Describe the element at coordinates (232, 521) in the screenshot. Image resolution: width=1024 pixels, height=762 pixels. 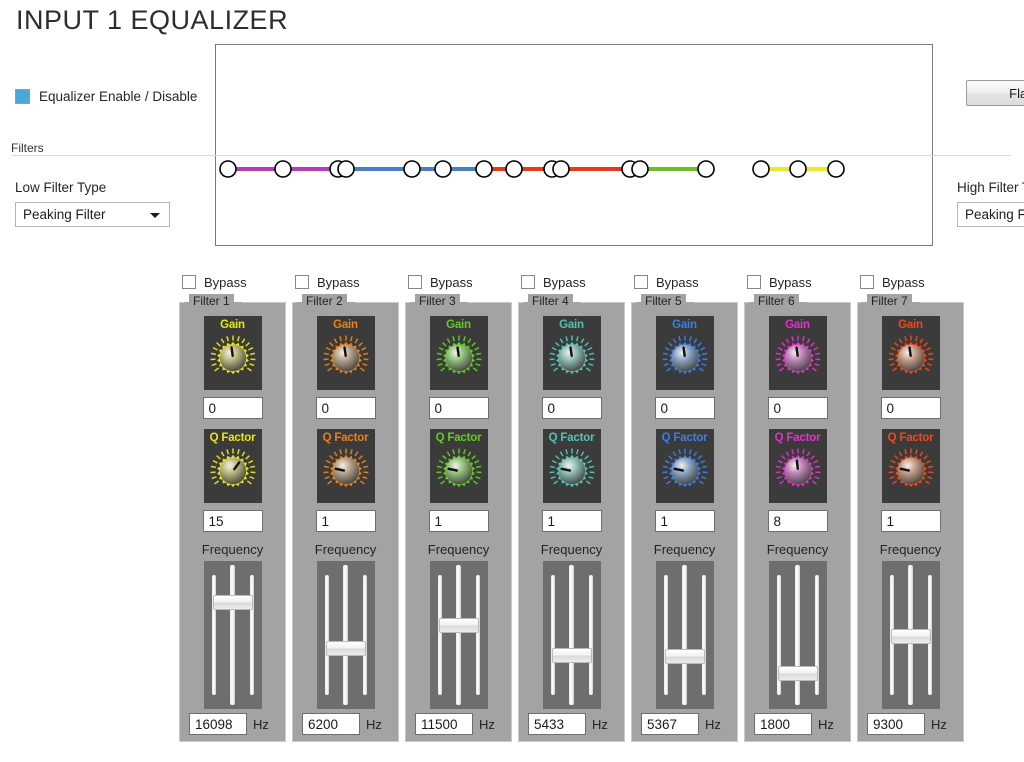
I see `q-factor-value-input: 15` at that location.